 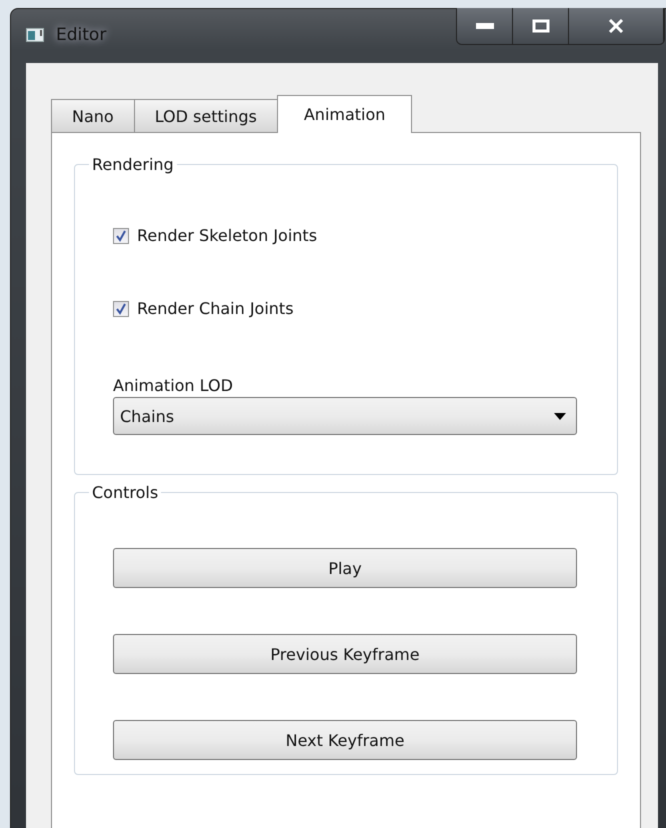 I want to click on minimize-icon, so click(x=485, y=26).